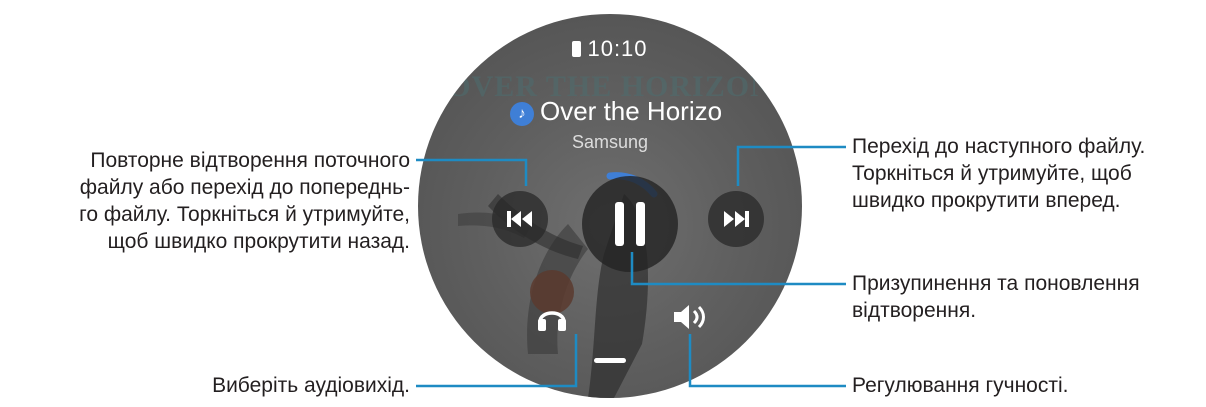 Image resolution: width=1206 pixels, height=407 pixels. Describe the element at coordinates (472, 172) in the screenshot. I see `previous-leader` at that location.